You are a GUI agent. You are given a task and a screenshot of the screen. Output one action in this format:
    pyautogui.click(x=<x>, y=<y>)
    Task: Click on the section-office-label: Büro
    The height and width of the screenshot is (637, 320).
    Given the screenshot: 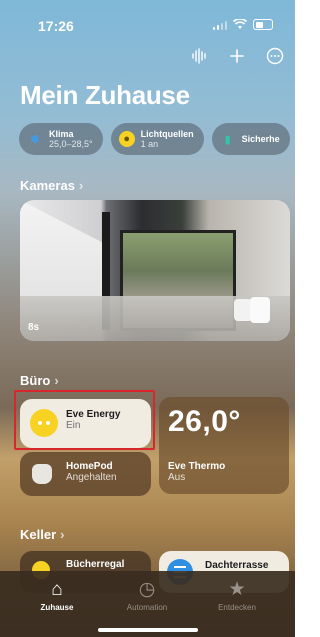 What is the action you would take?
    pyautogui.click(x=35, y=380)
    